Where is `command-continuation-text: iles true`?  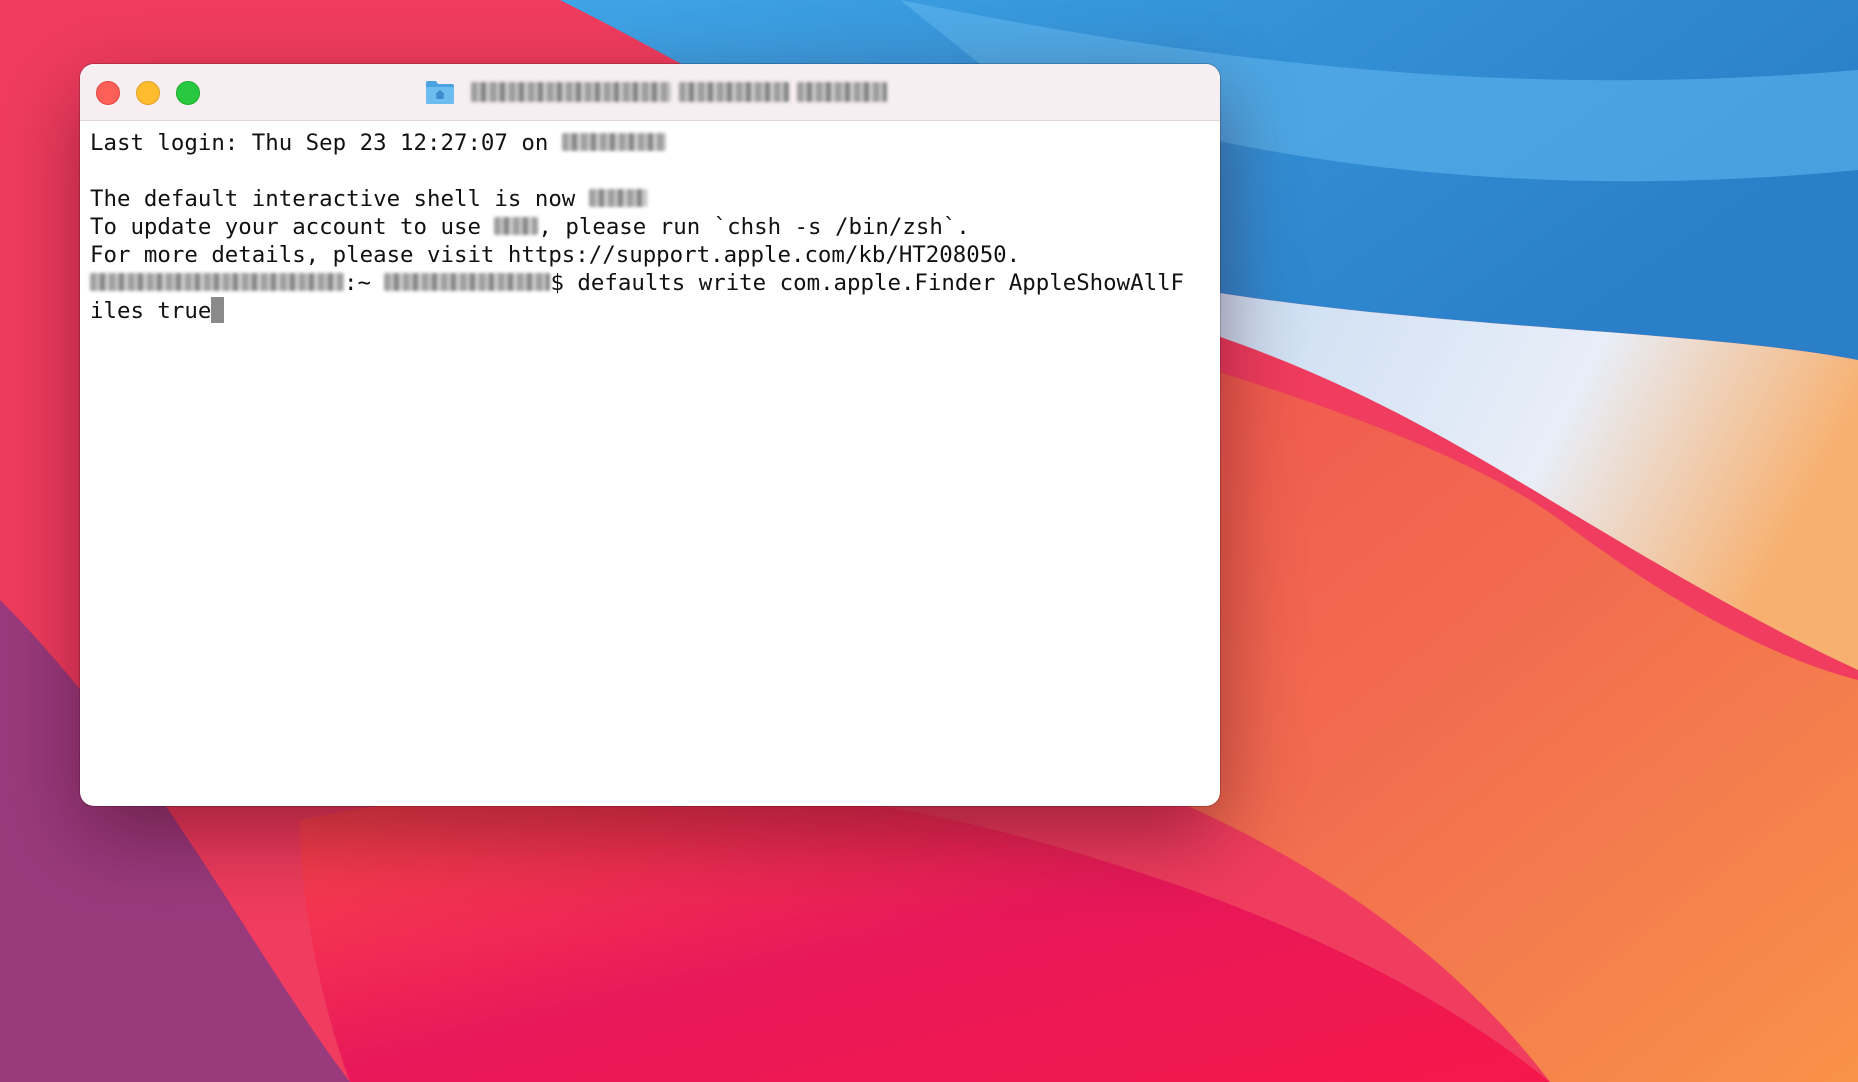 command-continuation-text: iles true is located at coordinates (151, 311).